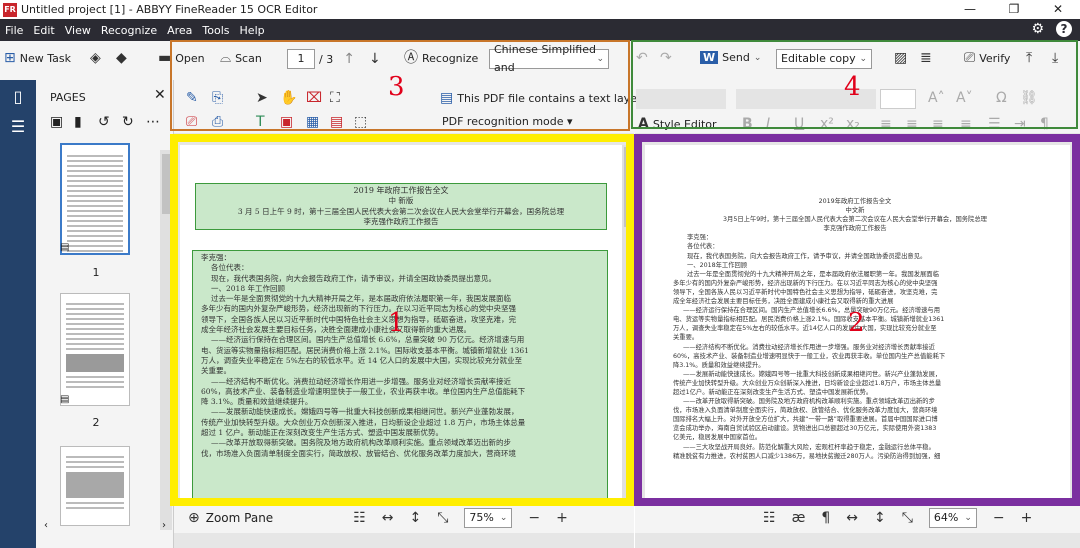 This screenshot has width=1080, height=548. I want to click on zoom-icon: ⊕, so click(194, 518).